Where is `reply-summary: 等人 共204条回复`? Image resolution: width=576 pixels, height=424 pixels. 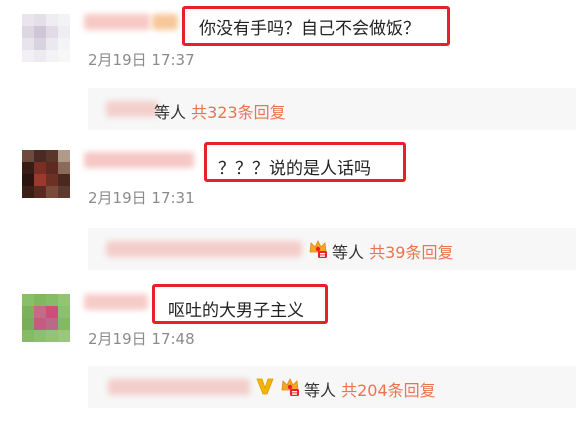 reply-summary: 等人 共204条回复 is located at coordinates (332, 387).